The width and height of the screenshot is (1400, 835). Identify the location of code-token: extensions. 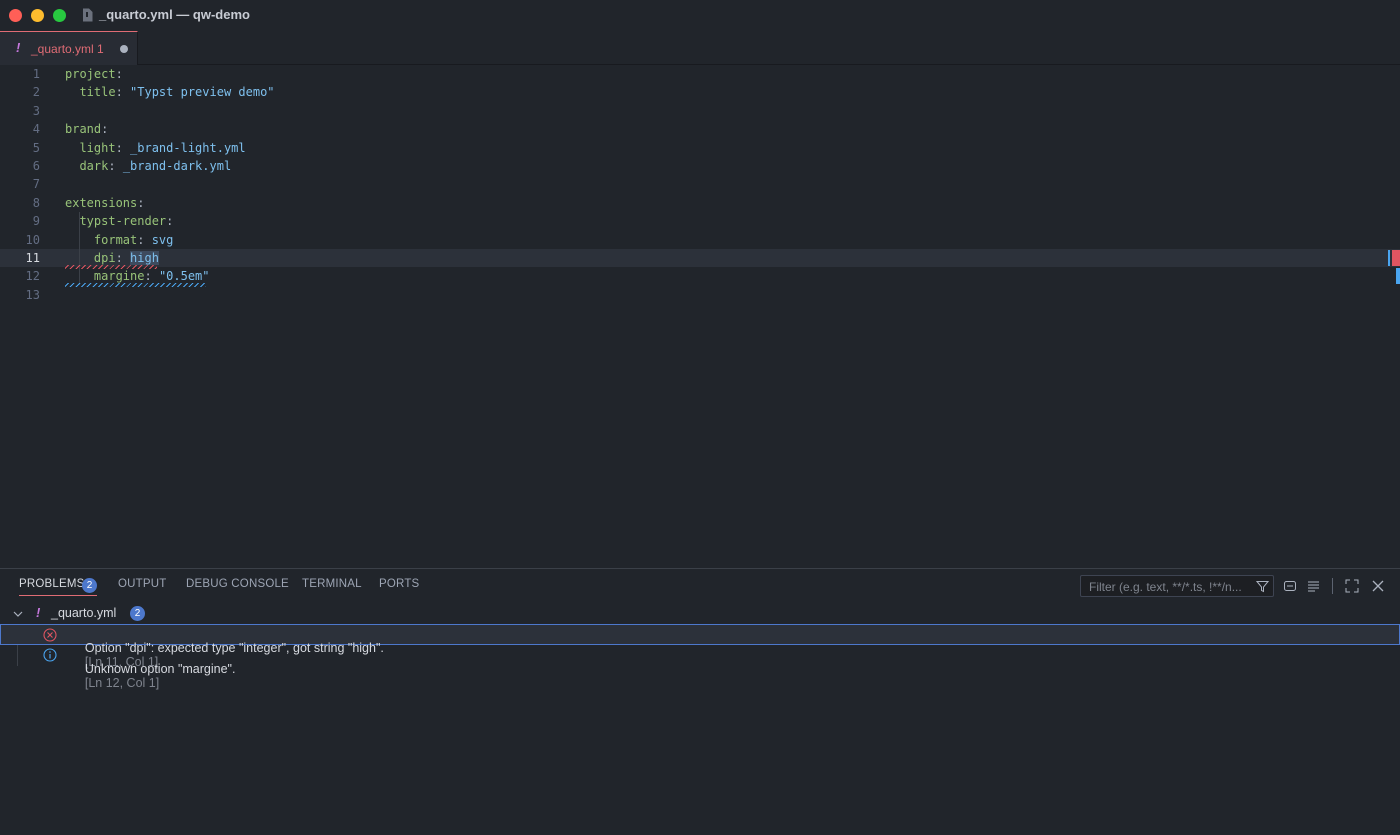
(101, 202).